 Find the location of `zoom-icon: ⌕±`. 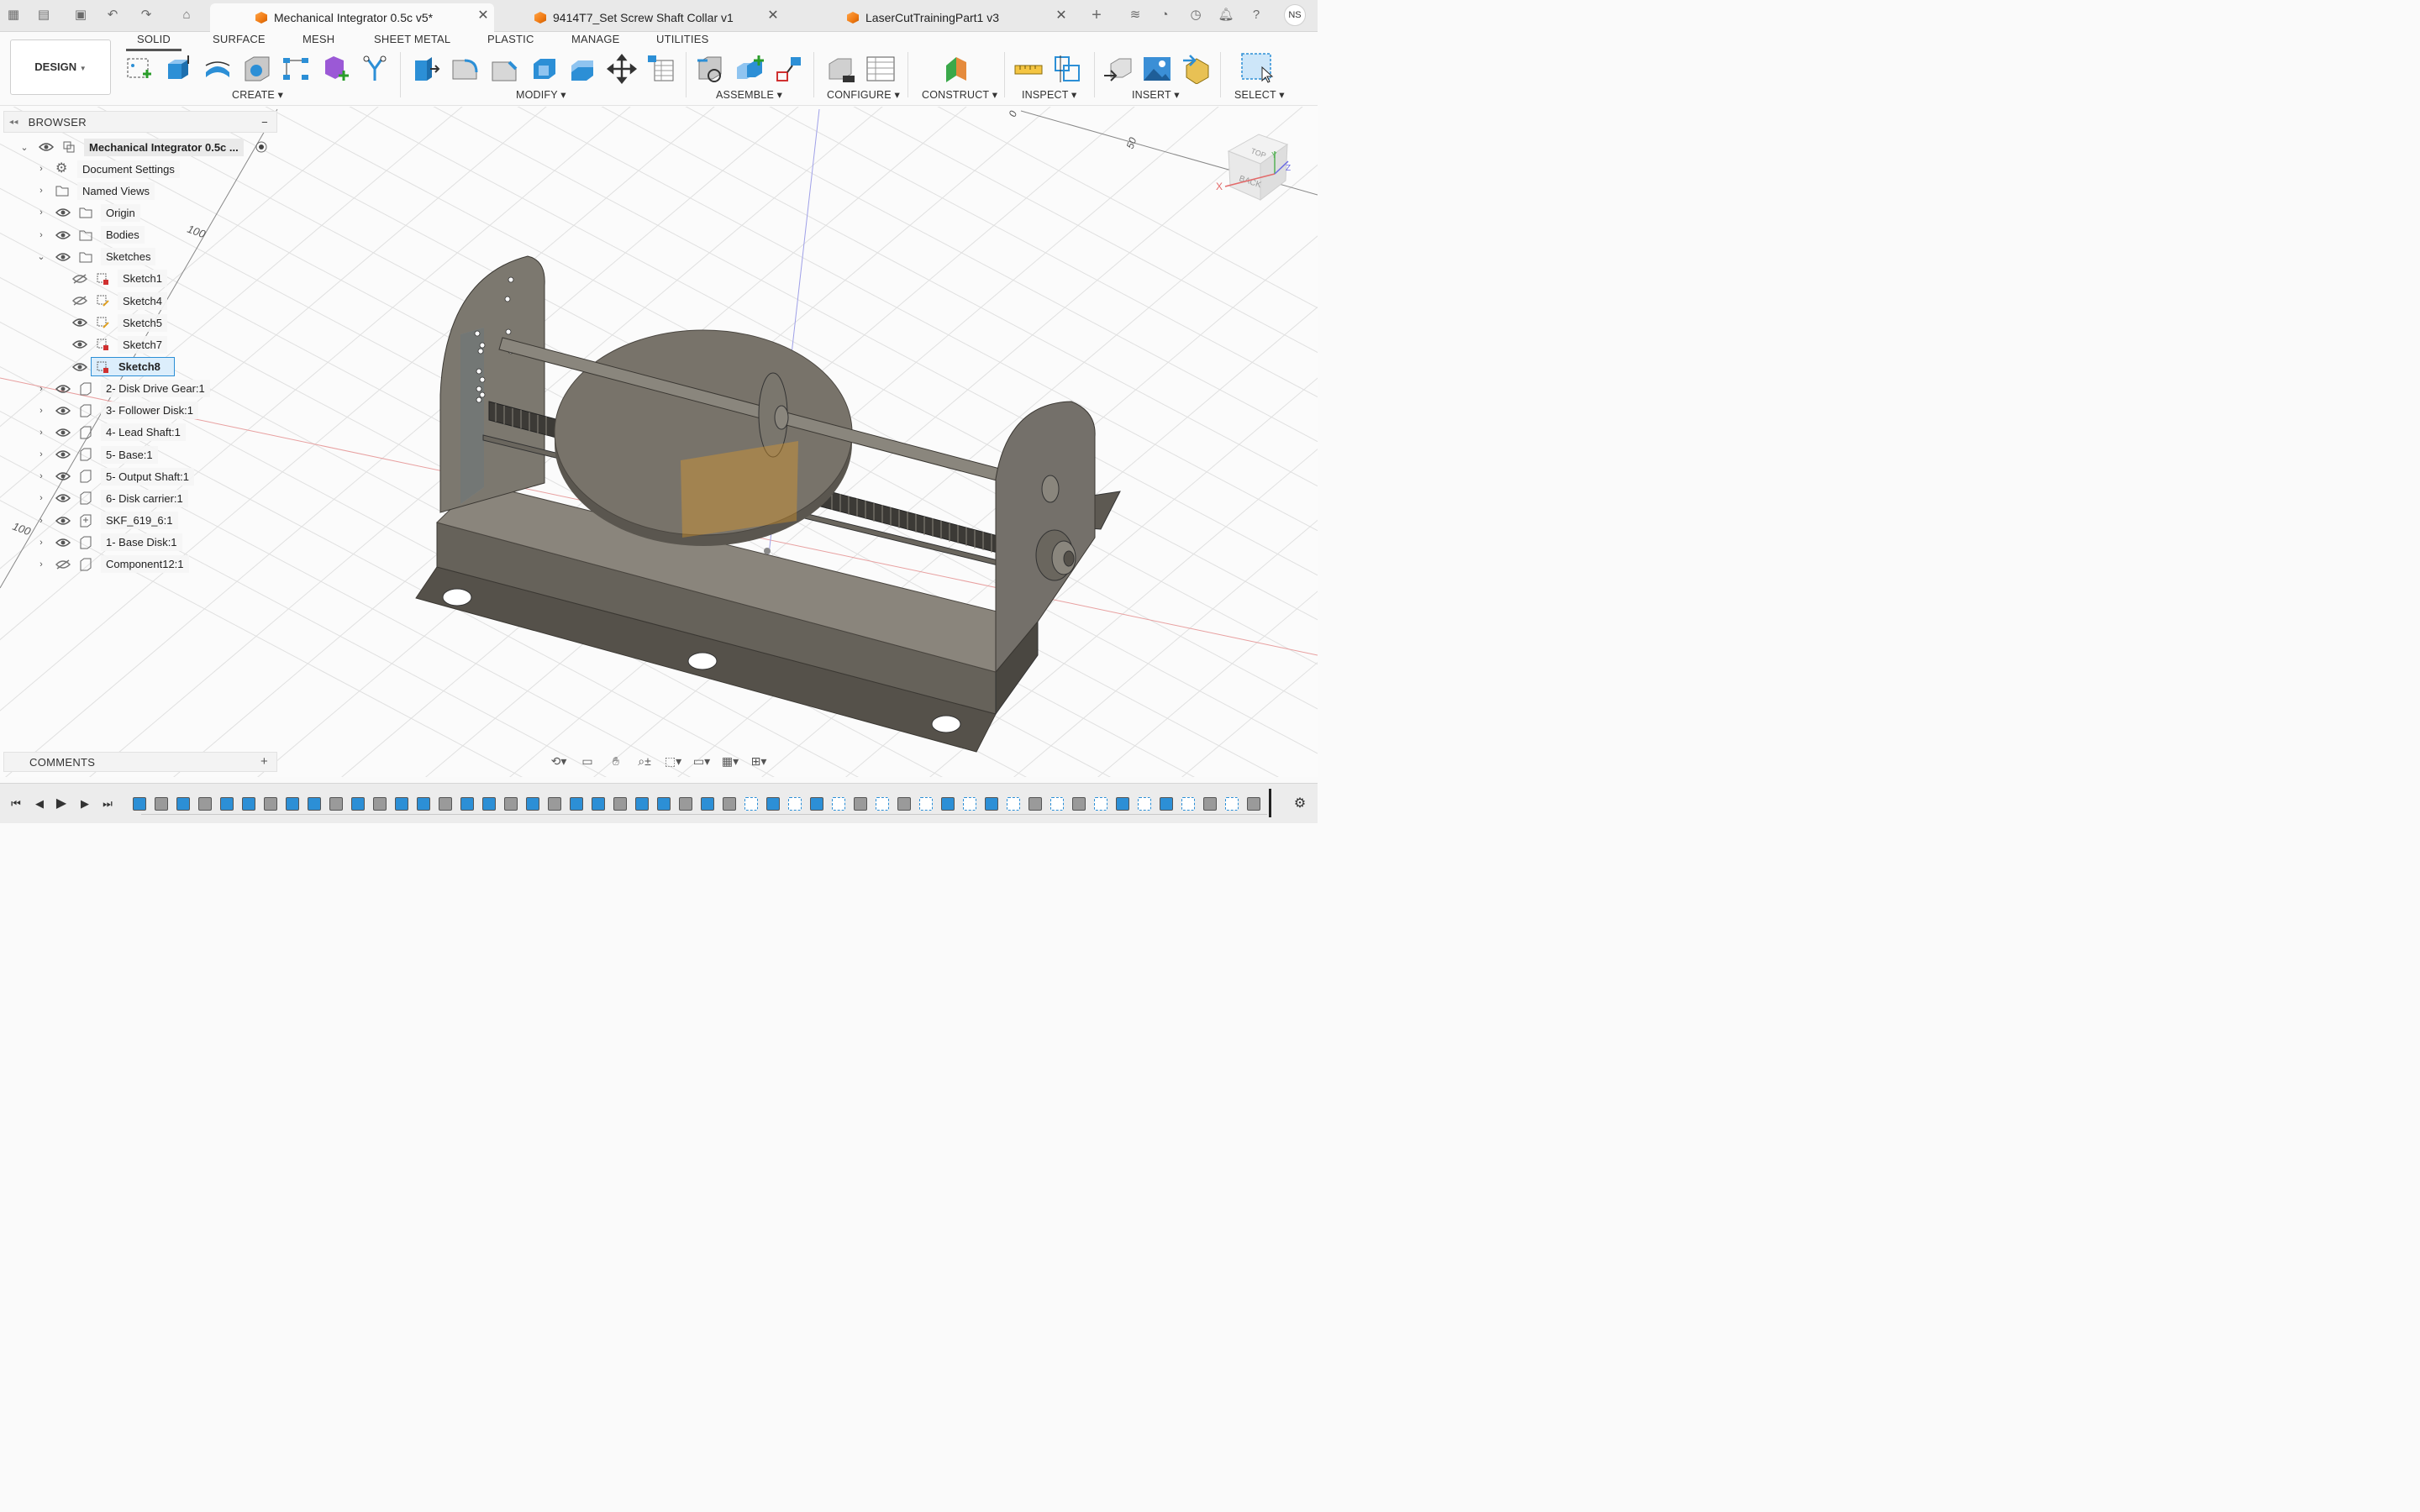

zoom-icon: ⌕± is located at coordinates (644, 761).